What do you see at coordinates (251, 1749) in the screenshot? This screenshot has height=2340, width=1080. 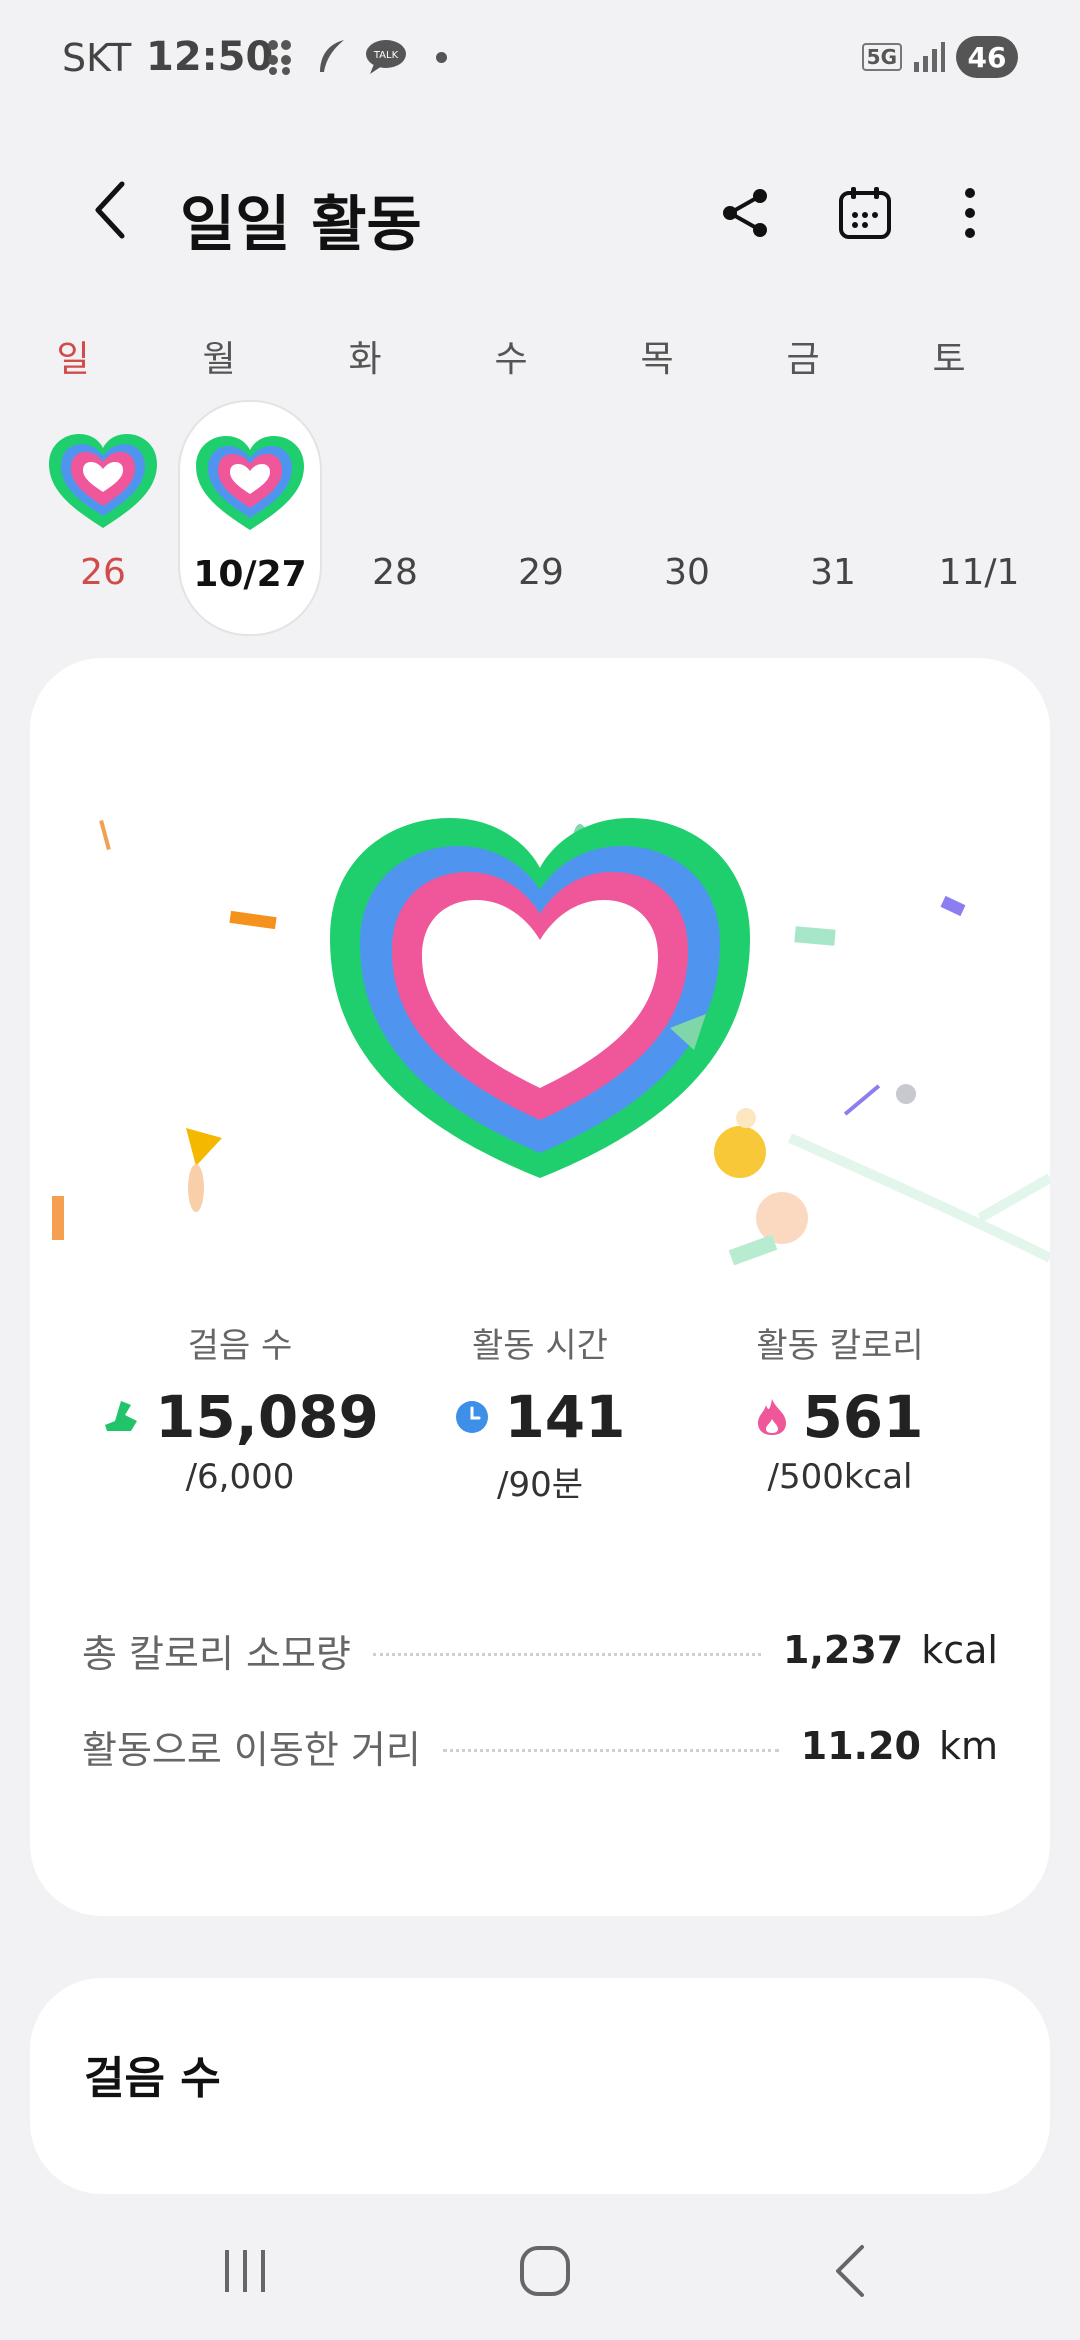 I see `summary-label: 활동으로 이동한 거리` at bounding box center [251, 1749].